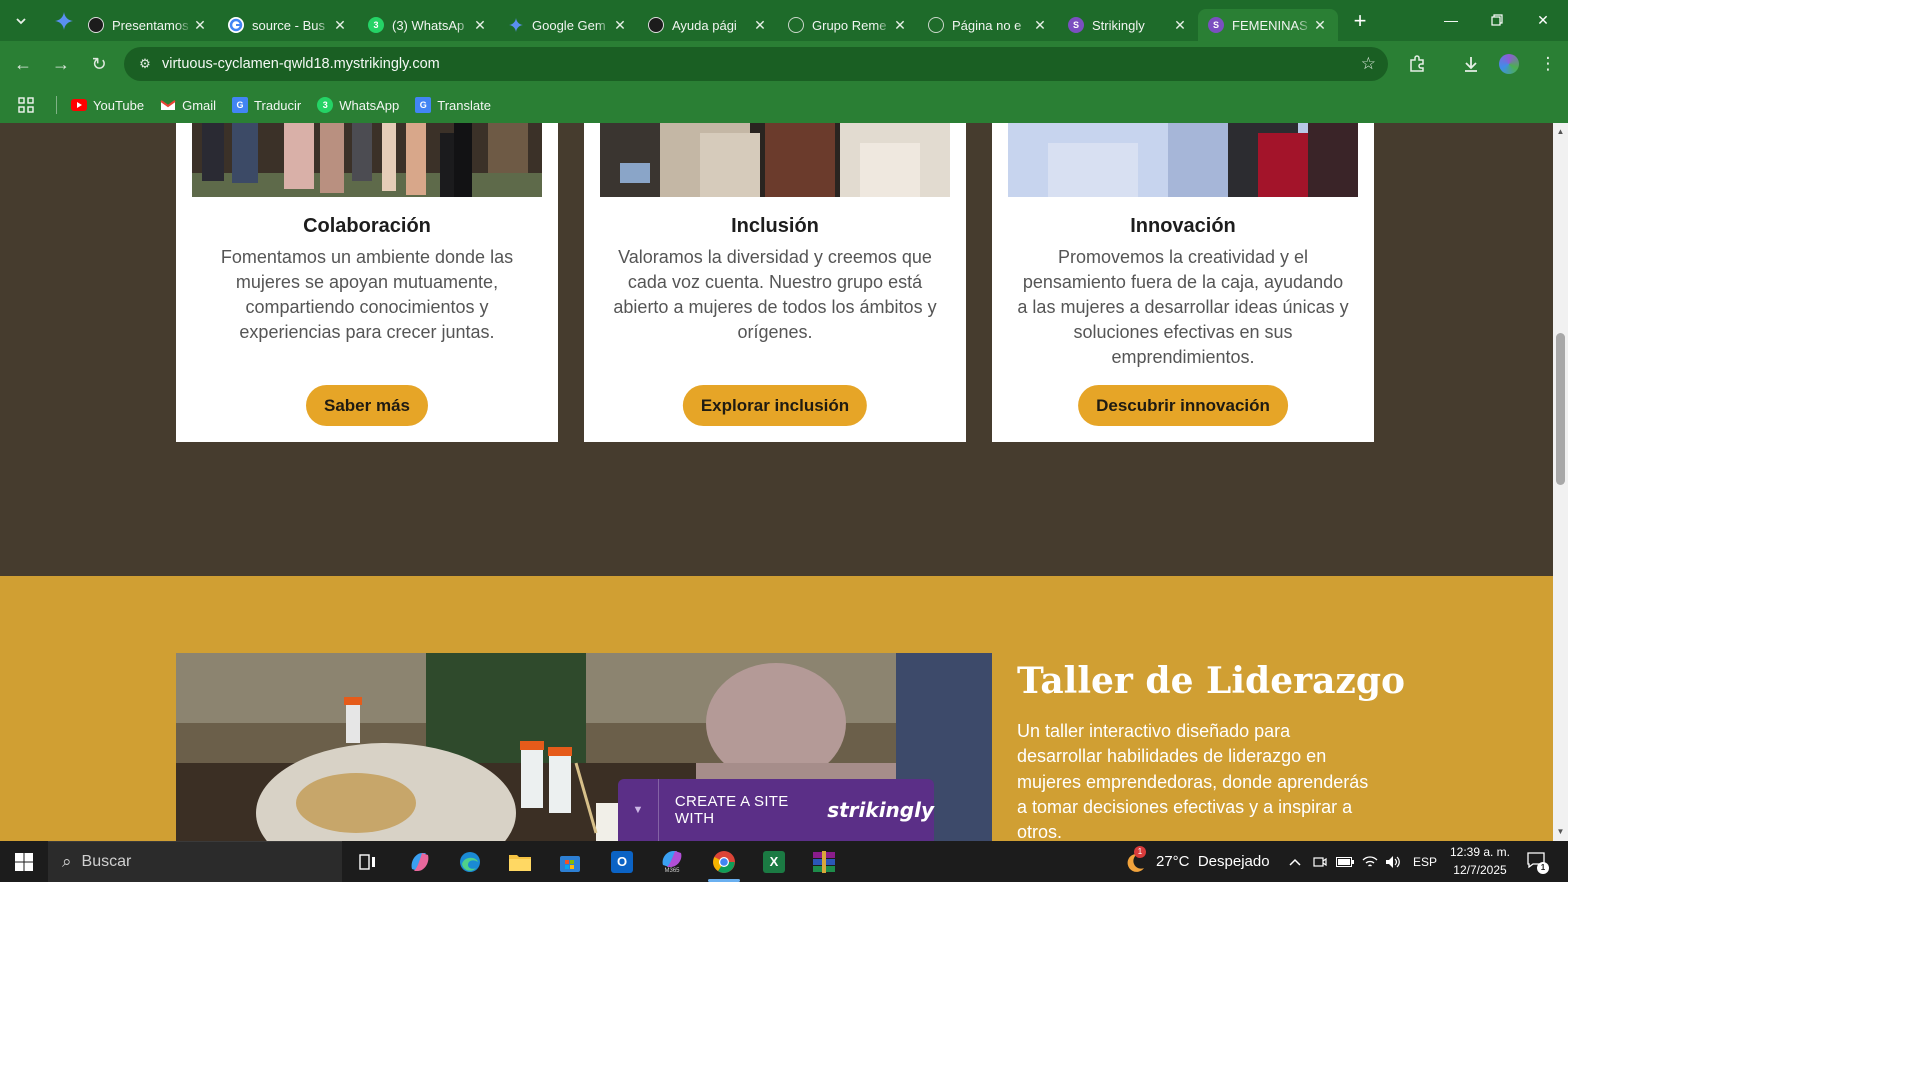 This screenshot has width=1920, height=1080. I want to click on tab-title: Google Gem, so click(569, 25).